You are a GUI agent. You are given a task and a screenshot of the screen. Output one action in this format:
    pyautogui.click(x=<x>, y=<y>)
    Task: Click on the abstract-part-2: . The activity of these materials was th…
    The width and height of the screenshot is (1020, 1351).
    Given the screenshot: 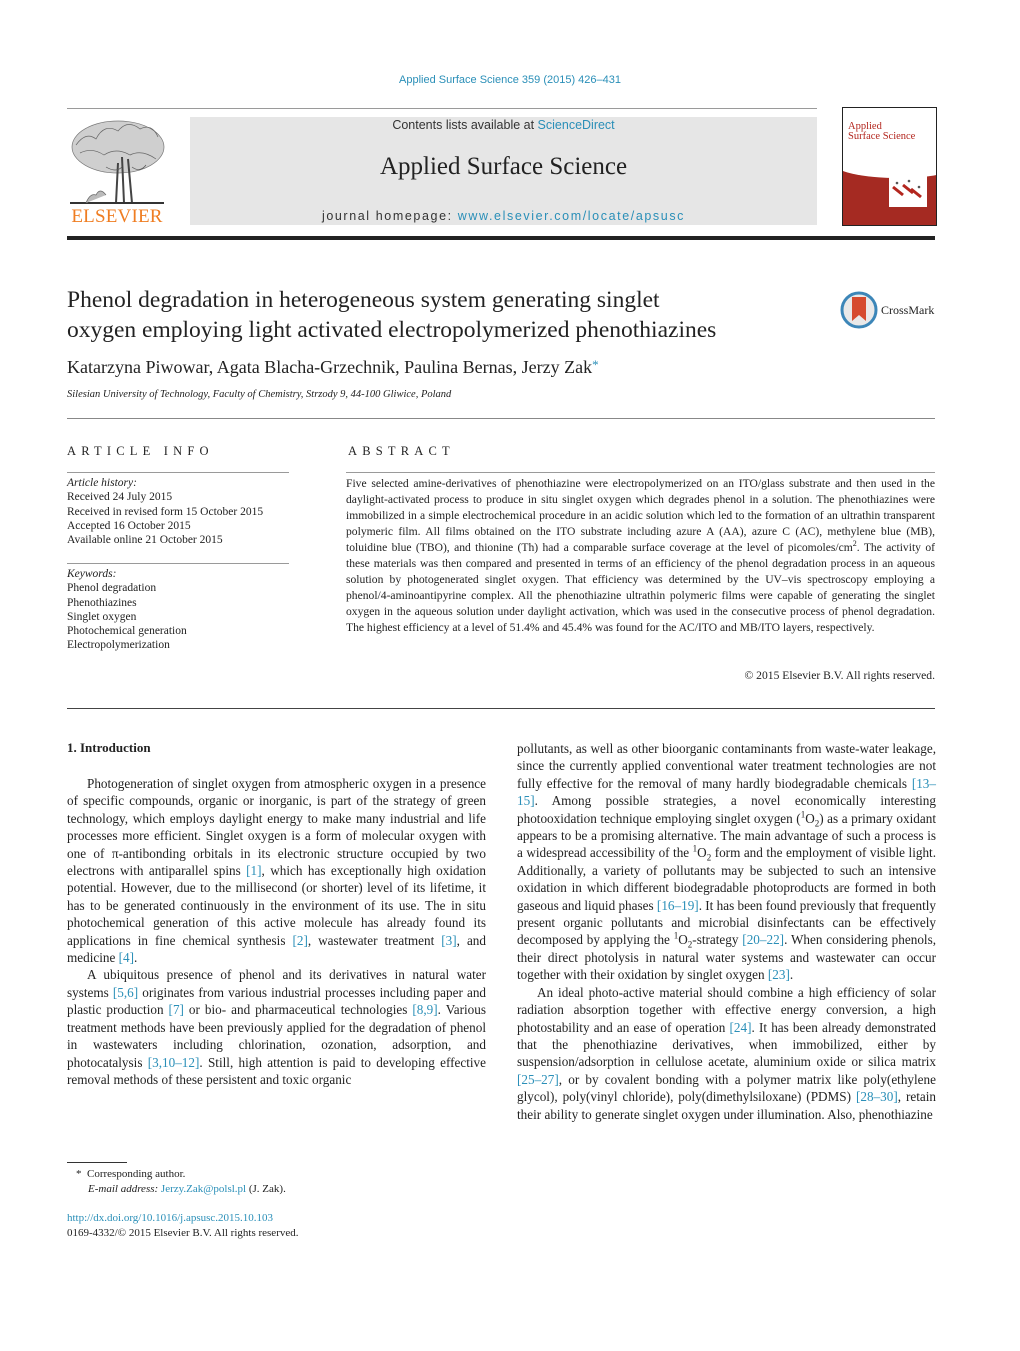 What is the action you would take?
    pyautogui.click(x=640, y=587)
    